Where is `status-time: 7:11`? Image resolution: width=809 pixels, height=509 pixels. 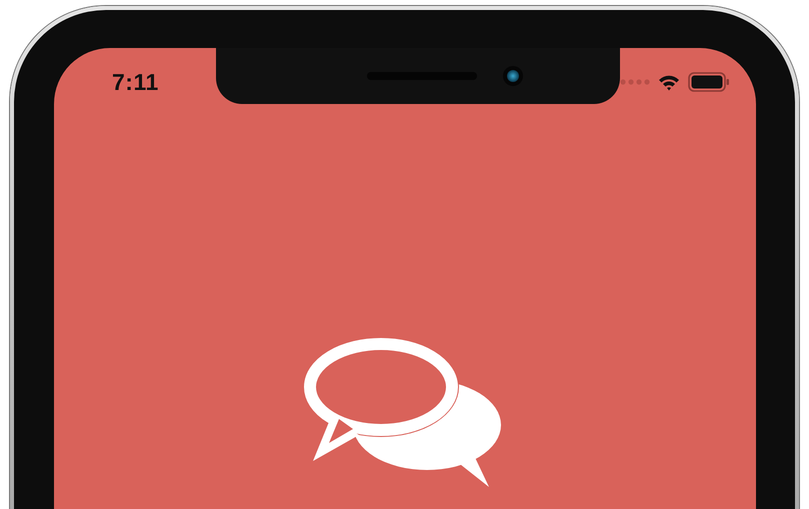
status-time: 7:11 is located at coordinates (135, 82).